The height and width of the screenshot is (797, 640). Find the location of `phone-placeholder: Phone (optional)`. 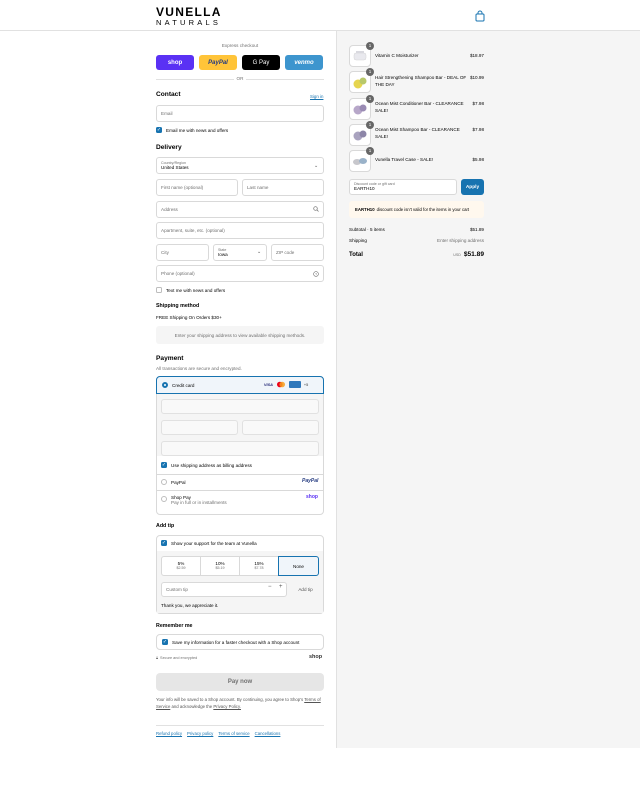

phone-placeholder: Phone (optional) is located at coordinates (178, 273).